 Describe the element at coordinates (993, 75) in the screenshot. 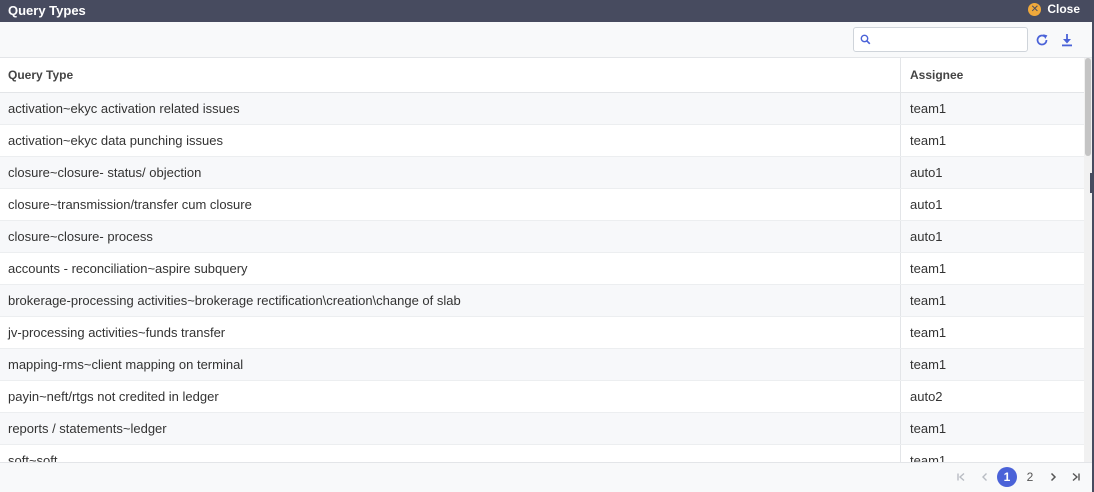

I see `column-header-assignee: Assignee` at that location.